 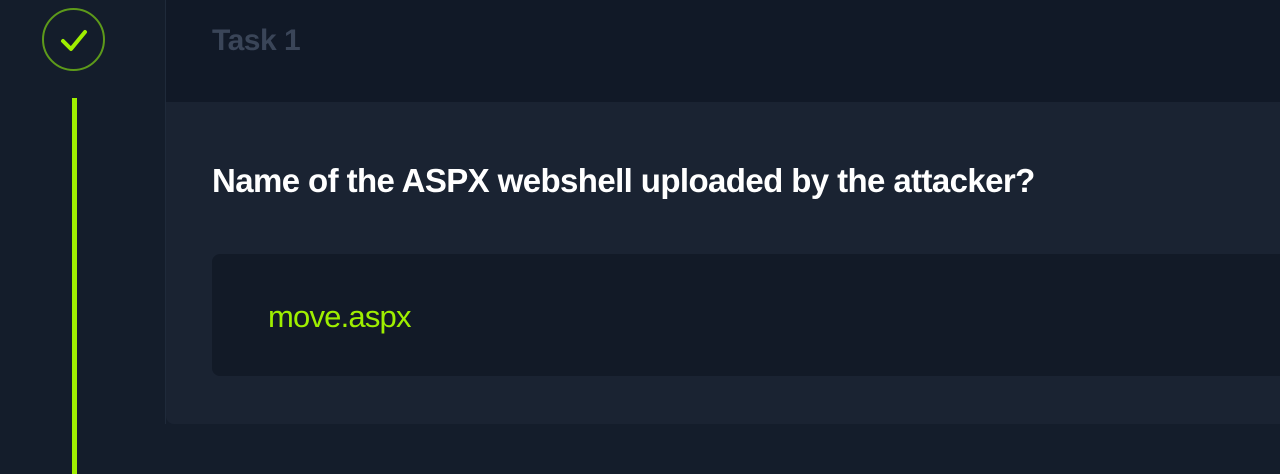 What do you see at coordinates (82, 237) in the screenshot?
I see `task-timeline` at bounding box center [82, 237].